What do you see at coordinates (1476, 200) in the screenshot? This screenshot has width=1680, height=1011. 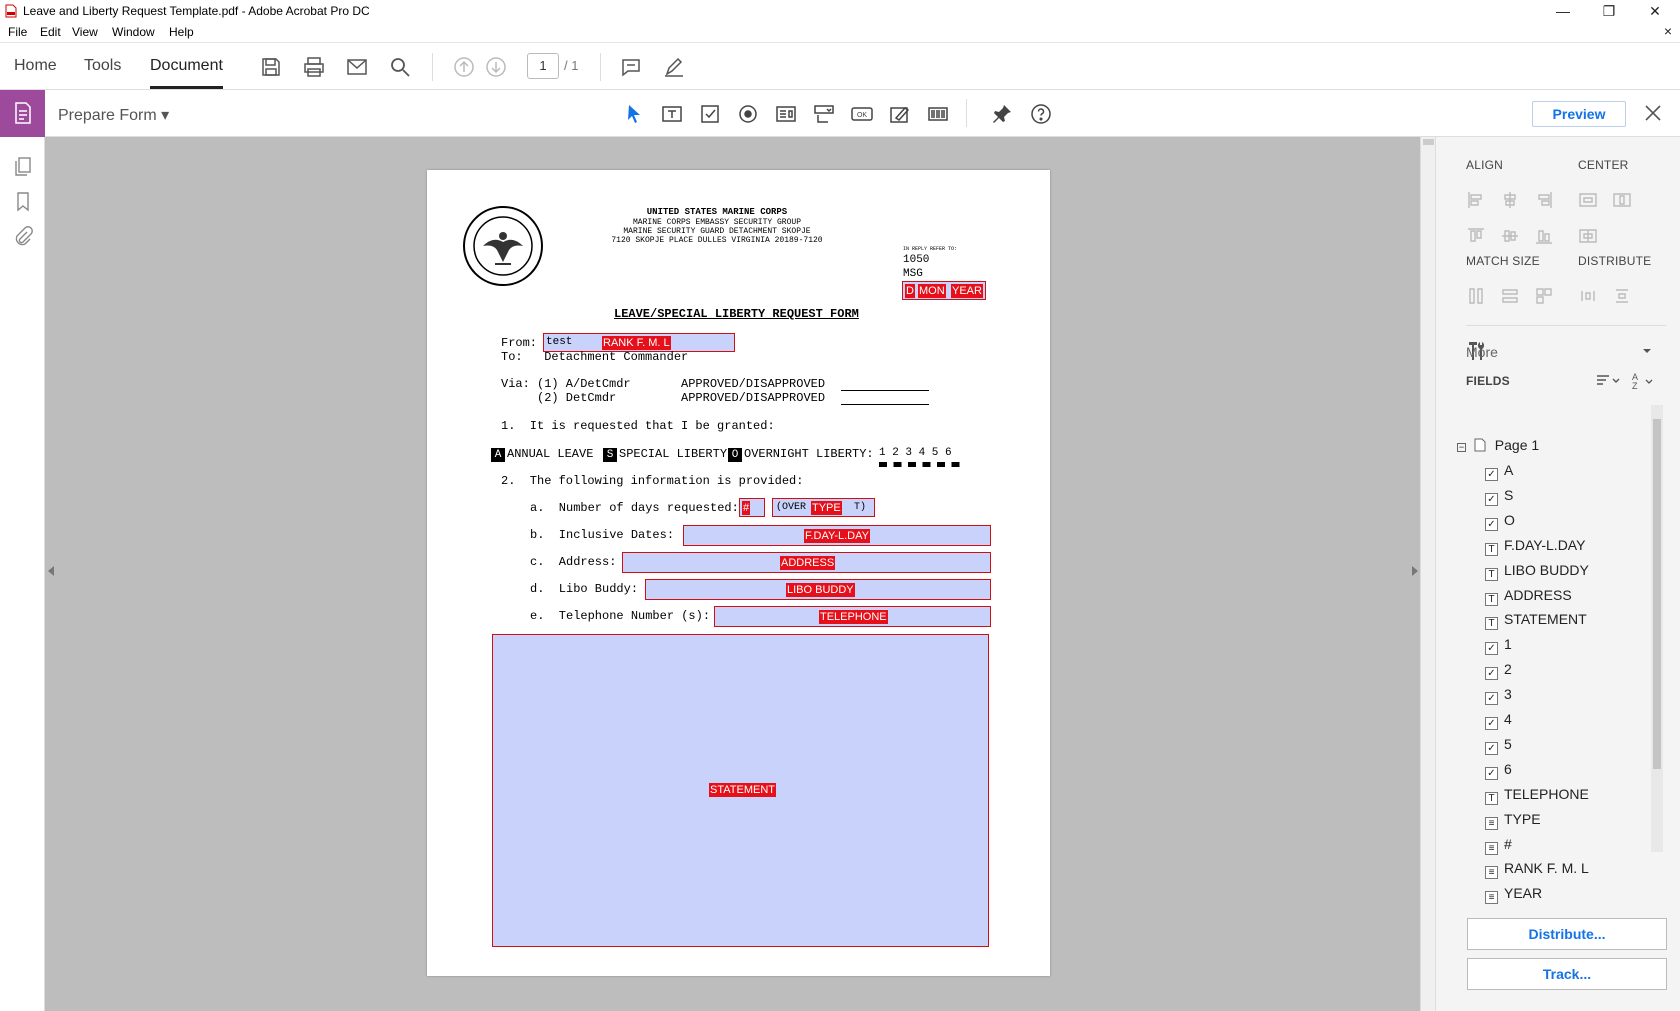 I see `align-left-icon` at bounding box center [1476, 200].